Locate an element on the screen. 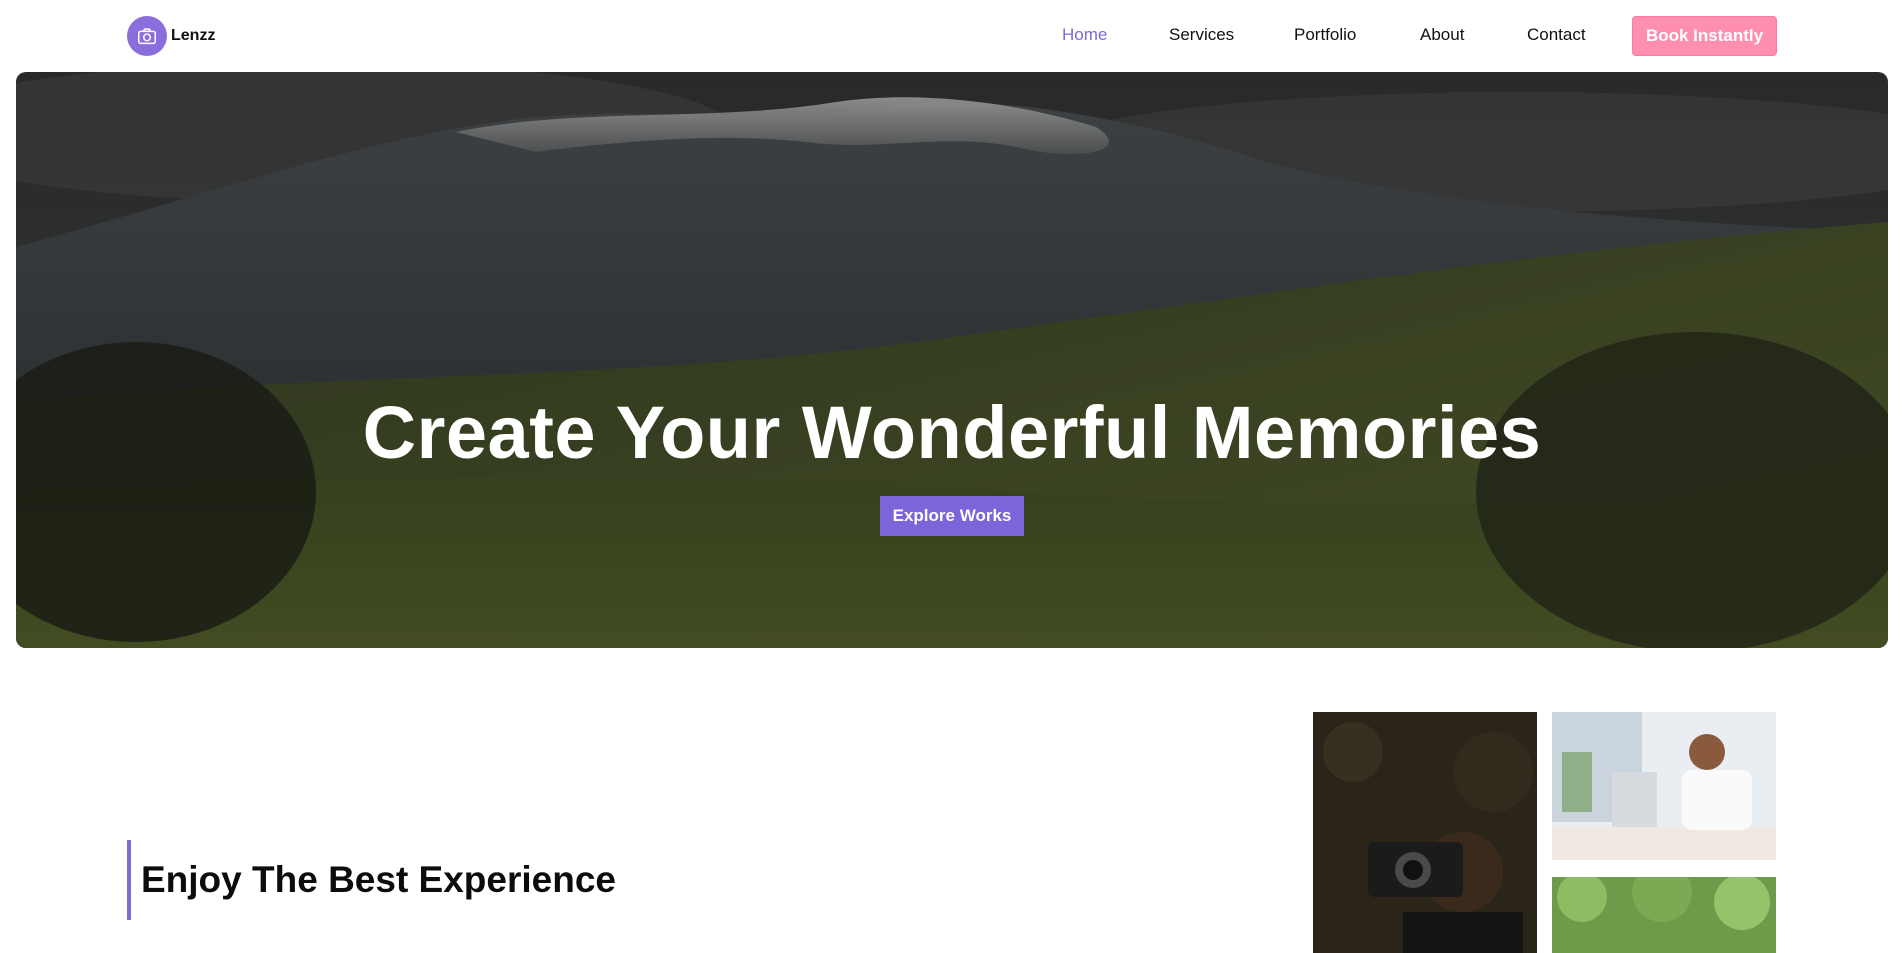 The height and width of the screenshot is (953, 1903). nav-portfolio: Portfolio is located at coordinates (1325, 35).